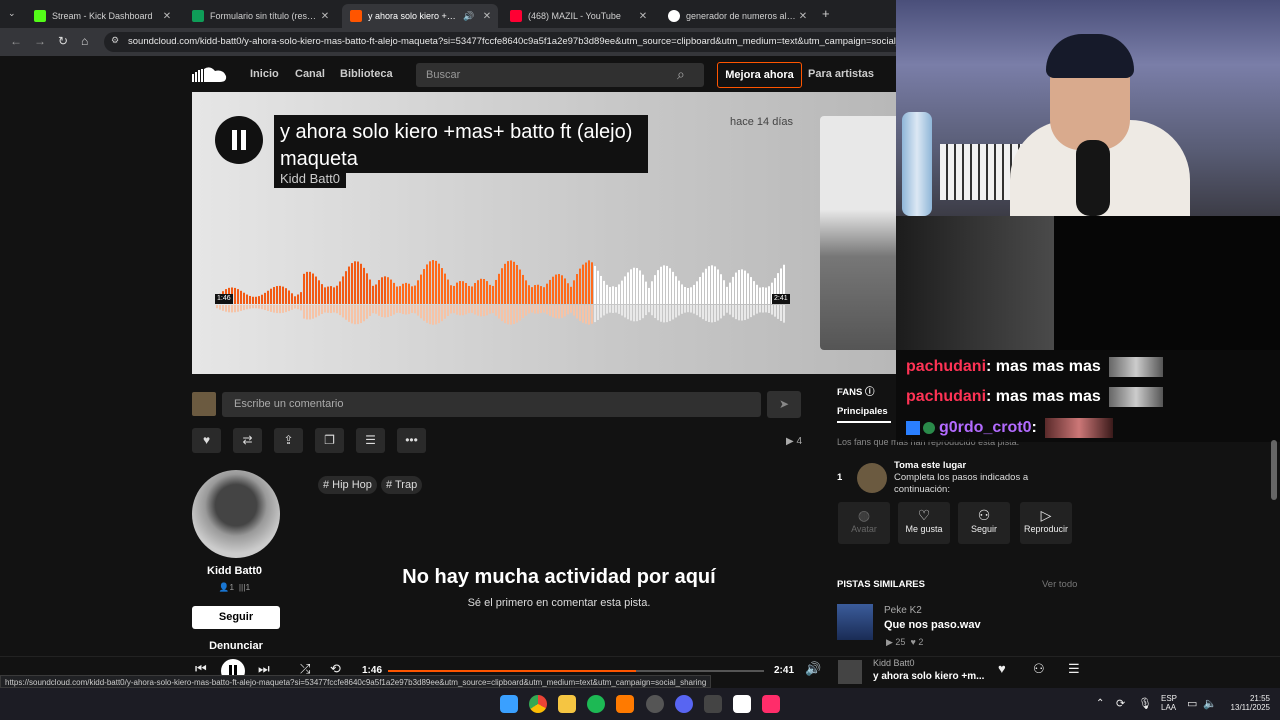  Describe the element at coordinates (596, 704) in the screenshot. I see `spotify-icon` at that location.